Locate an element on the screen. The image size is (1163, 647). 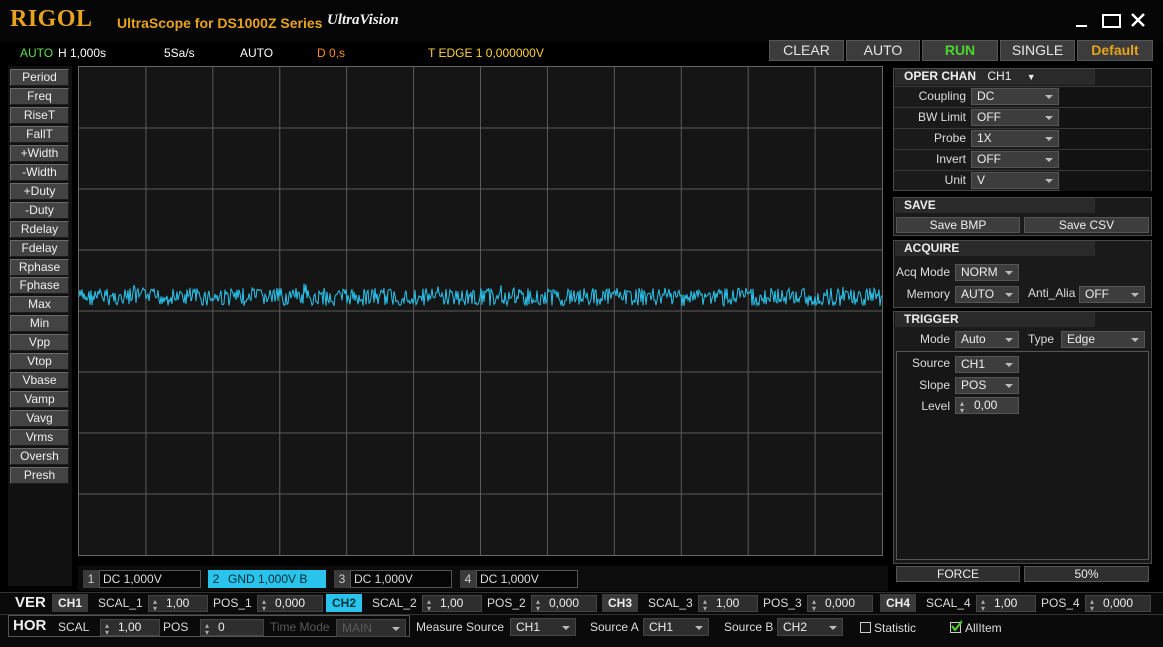
force-button: FORCE is located at coordinates (958, 574).